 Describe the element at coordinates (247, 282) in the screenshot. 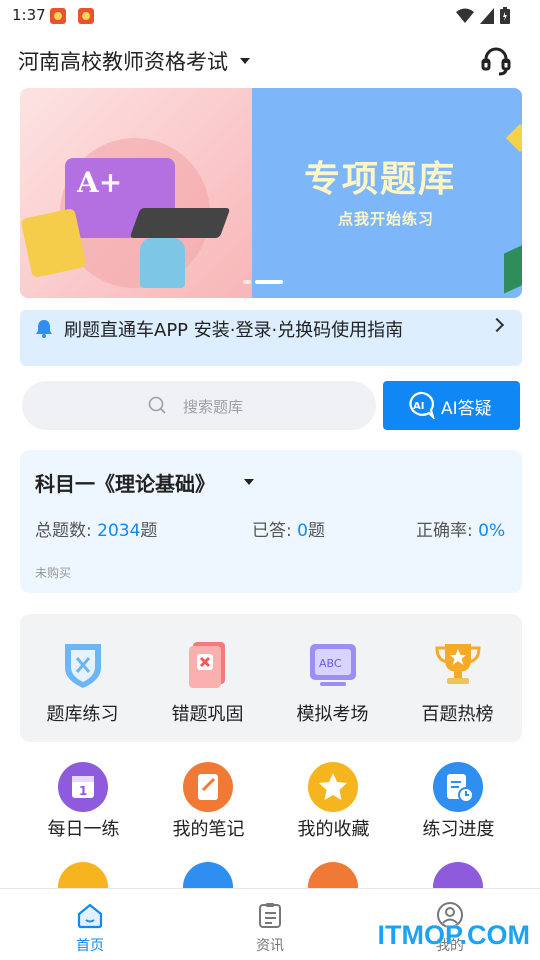

I see `page-dot` at that location.